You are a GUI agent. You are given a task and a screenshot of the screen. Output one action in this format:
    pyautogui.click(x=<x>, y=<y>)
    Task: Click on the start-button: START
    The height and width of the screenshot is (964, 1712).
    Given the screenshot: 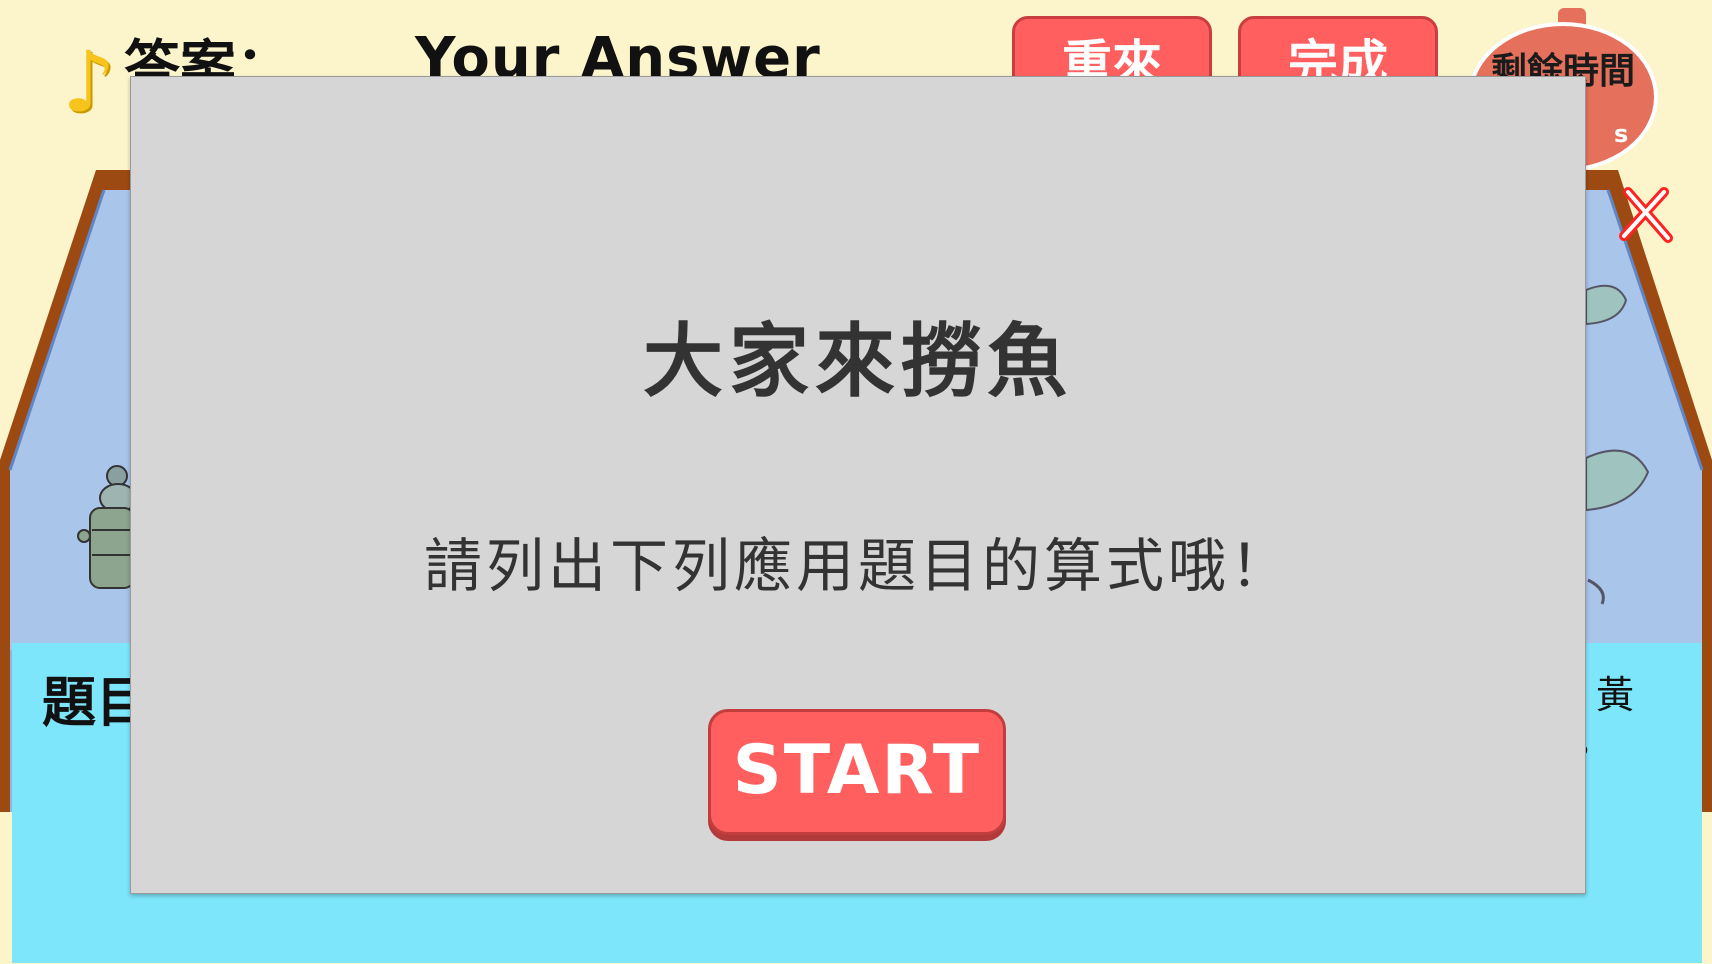 What is the action you would take?
    pyautogui.click(x=857, y=772)
    